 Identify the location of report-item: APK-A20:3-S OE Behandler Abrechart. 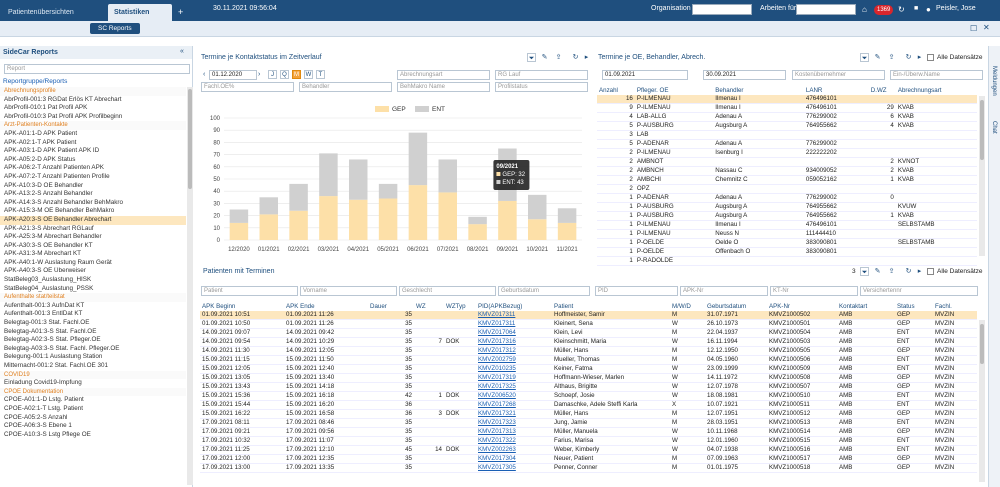
(93, 220).